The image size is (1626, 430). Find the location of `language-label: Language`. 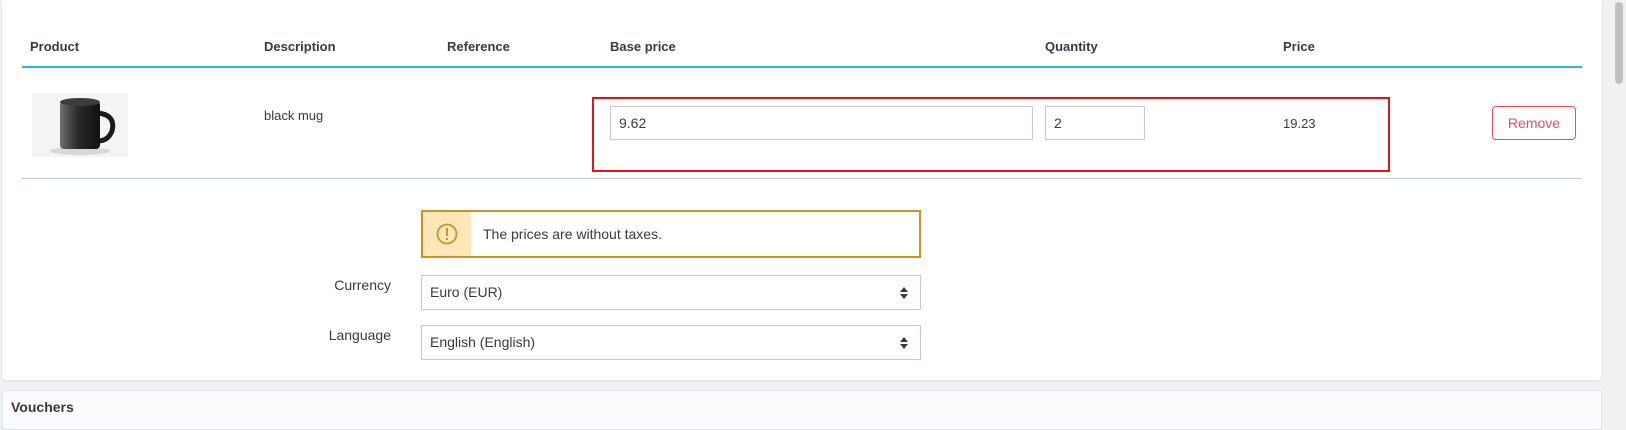

language-label: Language is located at coordinates (359, 335).